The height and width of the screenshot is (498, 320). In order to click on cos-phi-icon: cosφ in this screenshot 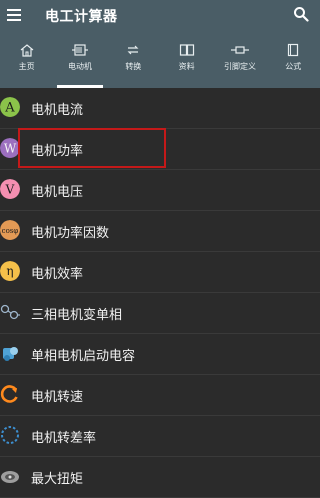, I will do `click(10, 230)`.